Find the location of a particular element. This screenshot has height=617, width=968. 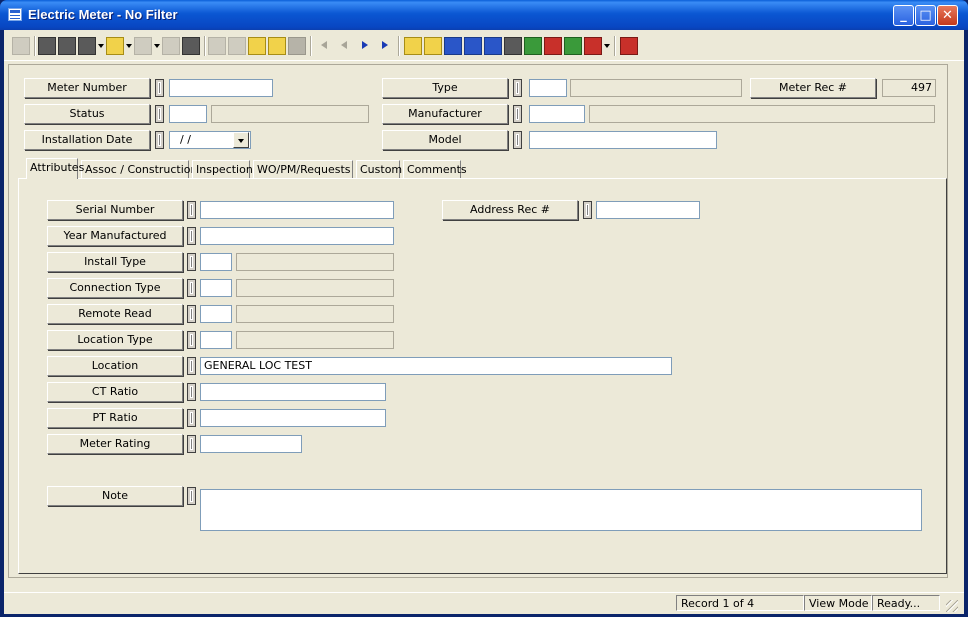

print-preview-icon is located at coordinates (67, 46).